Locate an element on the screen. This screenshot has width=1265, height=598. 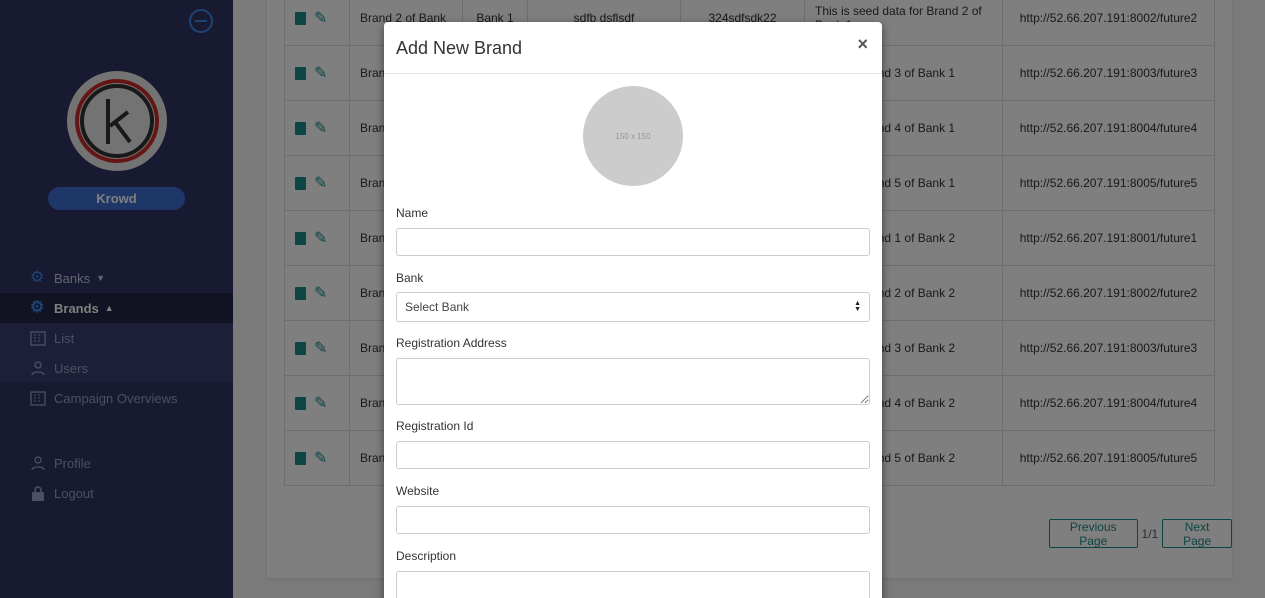
website-label: Website is located at coordinates (418, 491).